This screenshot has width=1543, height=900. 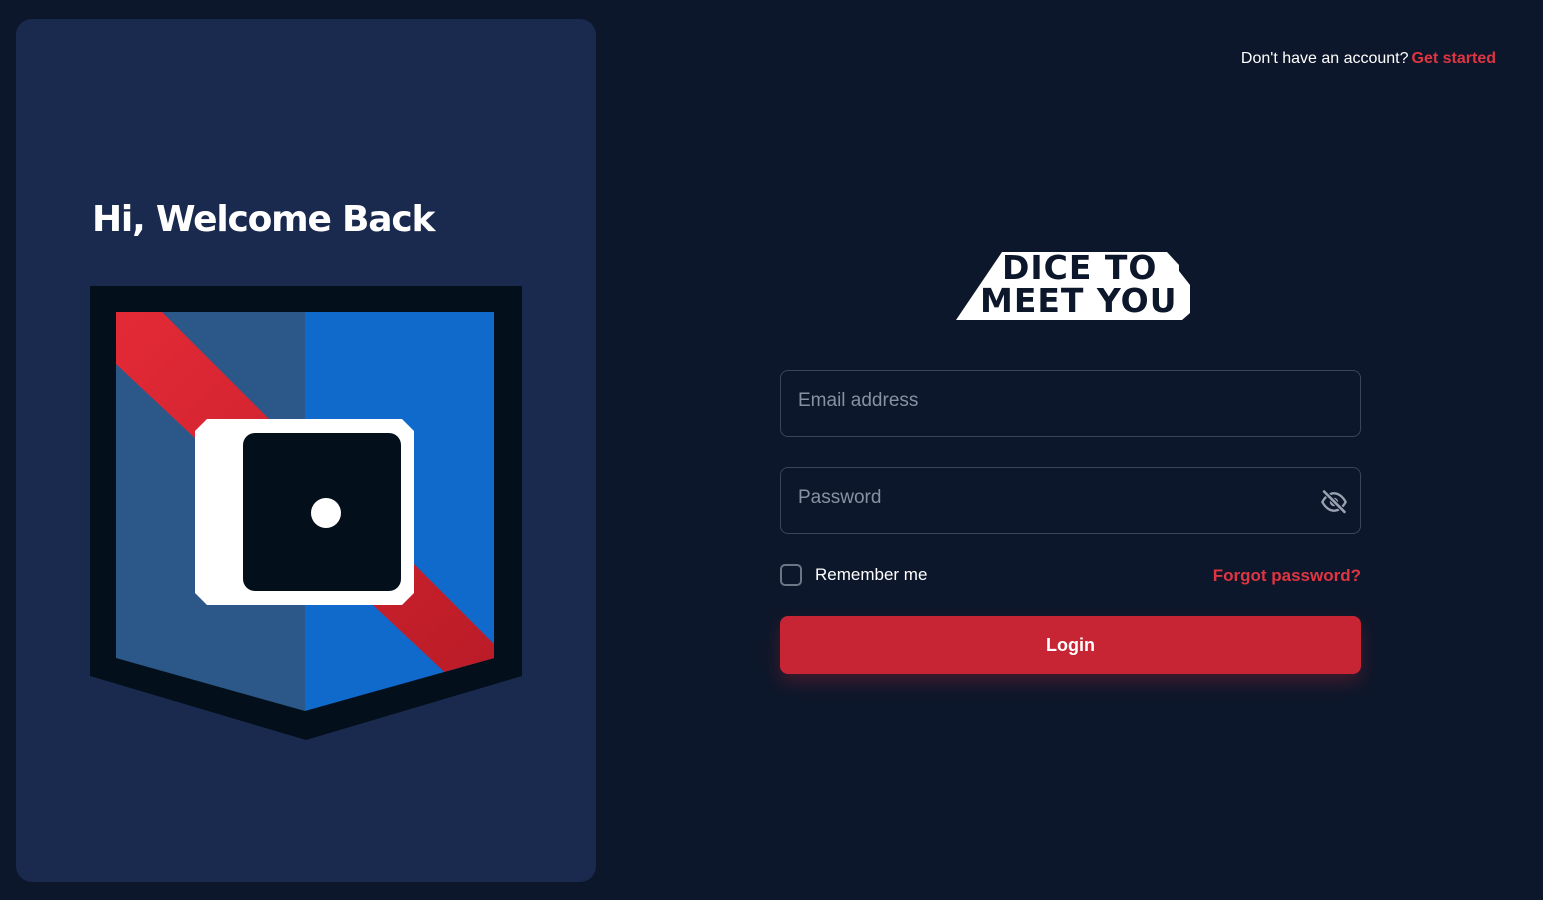 I want to click on signup-prompt: Don't have an account? Get started, so click(x=1368, y=59).